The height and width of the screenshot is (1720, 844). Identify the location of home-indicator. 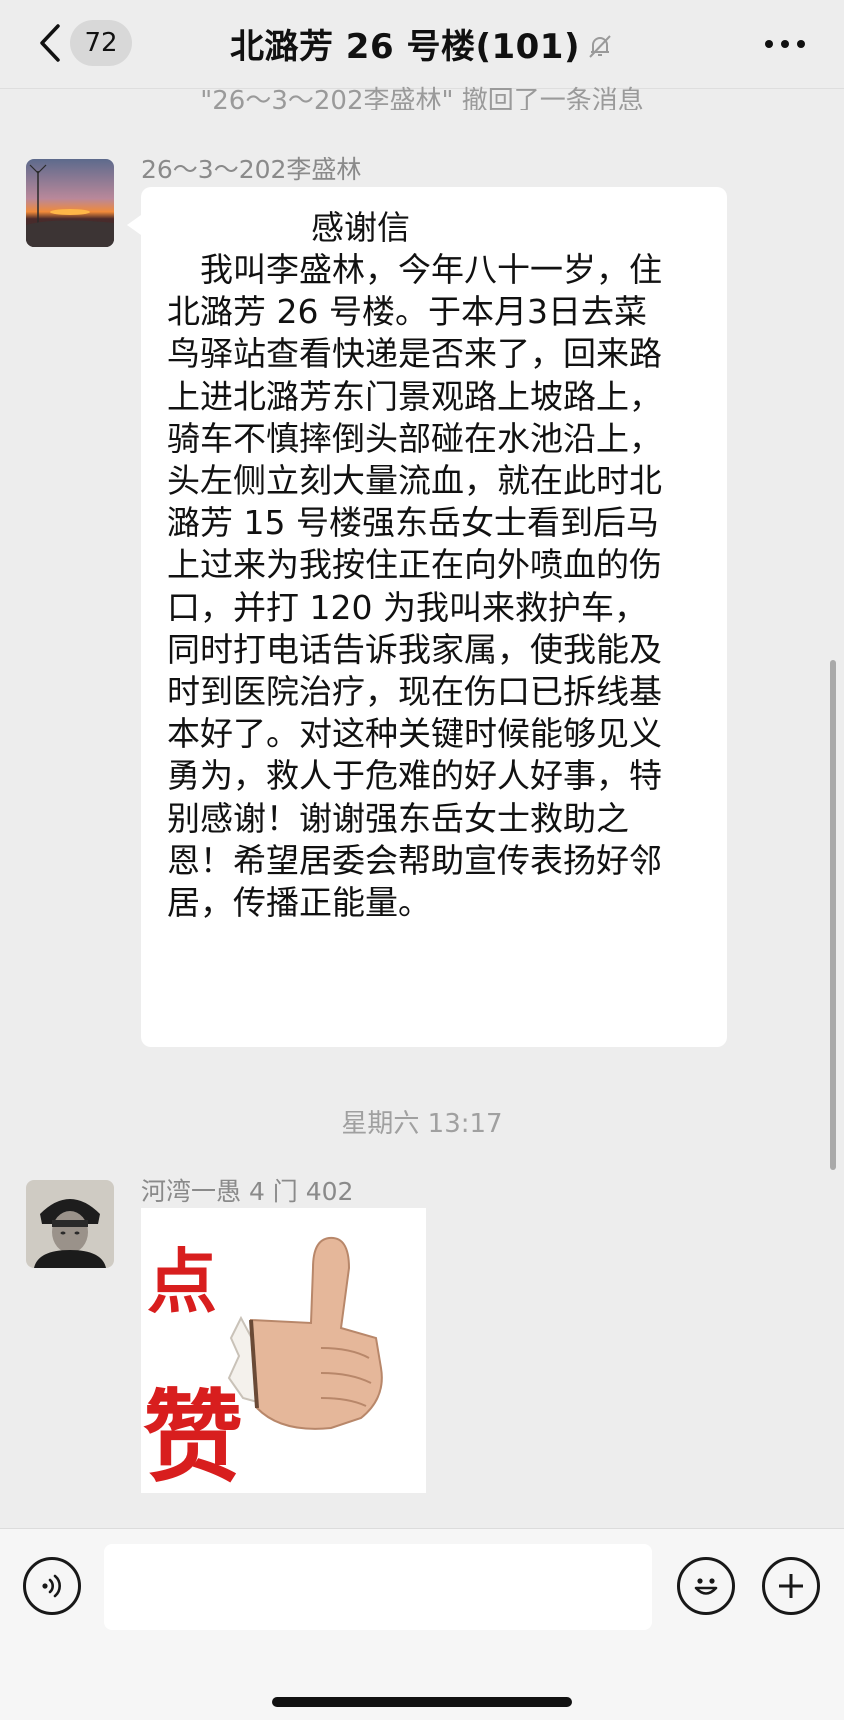
(422, 1702).